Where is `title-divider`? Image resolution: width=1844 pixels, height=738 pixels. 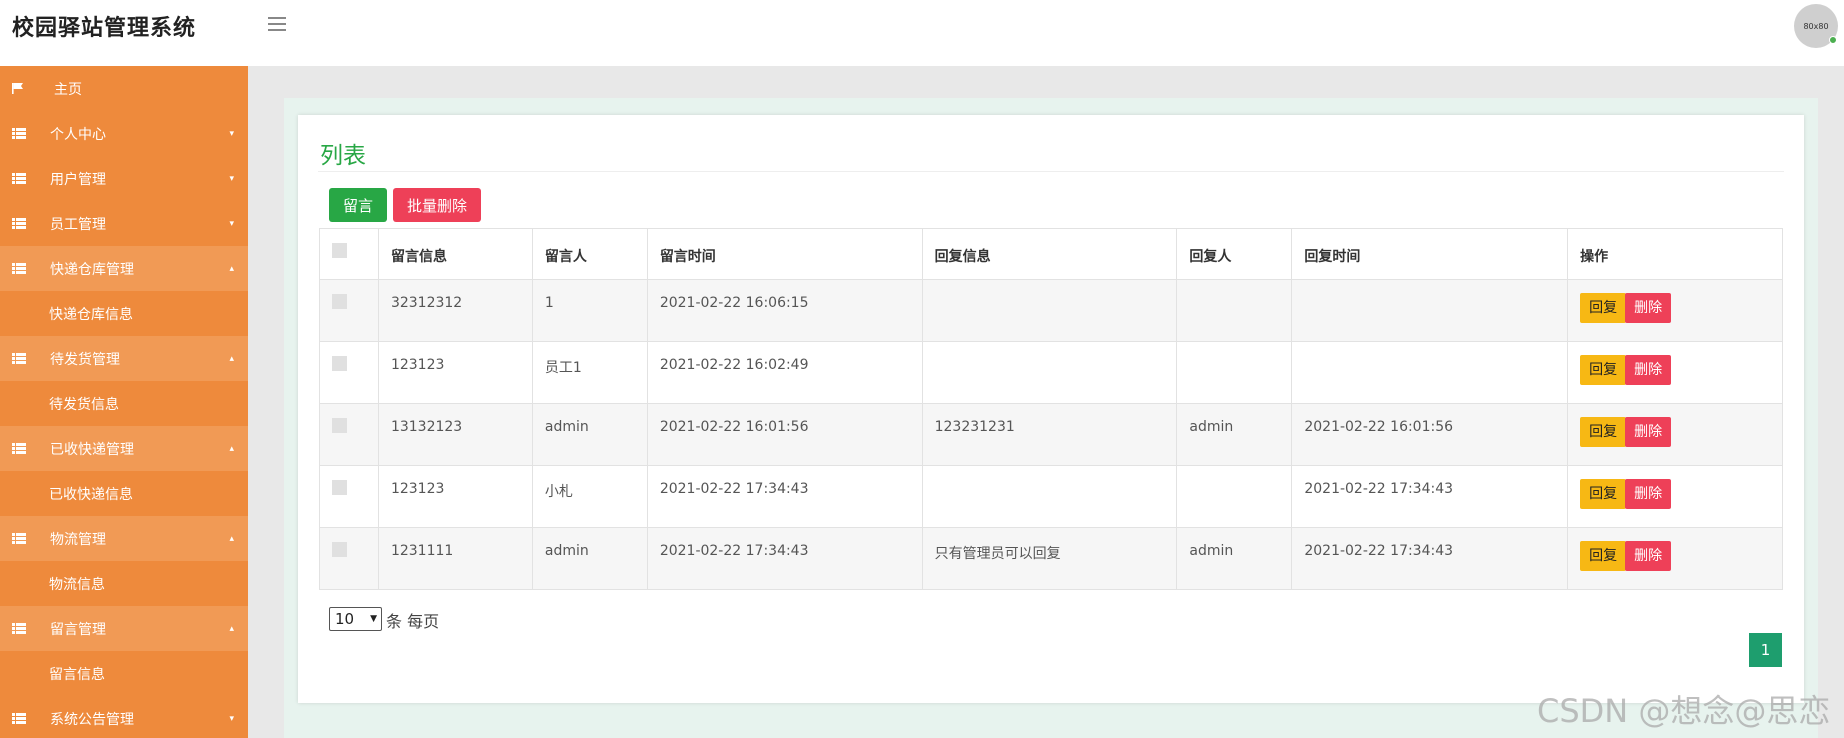
title-divider is located at coordinates (1051, 171).